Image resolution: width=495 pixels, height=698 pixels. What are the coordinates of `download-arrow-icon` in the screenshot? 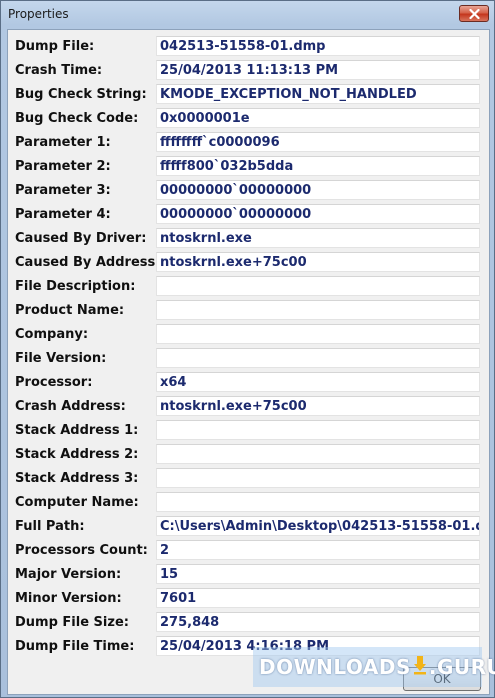 It's located at (420, 667).